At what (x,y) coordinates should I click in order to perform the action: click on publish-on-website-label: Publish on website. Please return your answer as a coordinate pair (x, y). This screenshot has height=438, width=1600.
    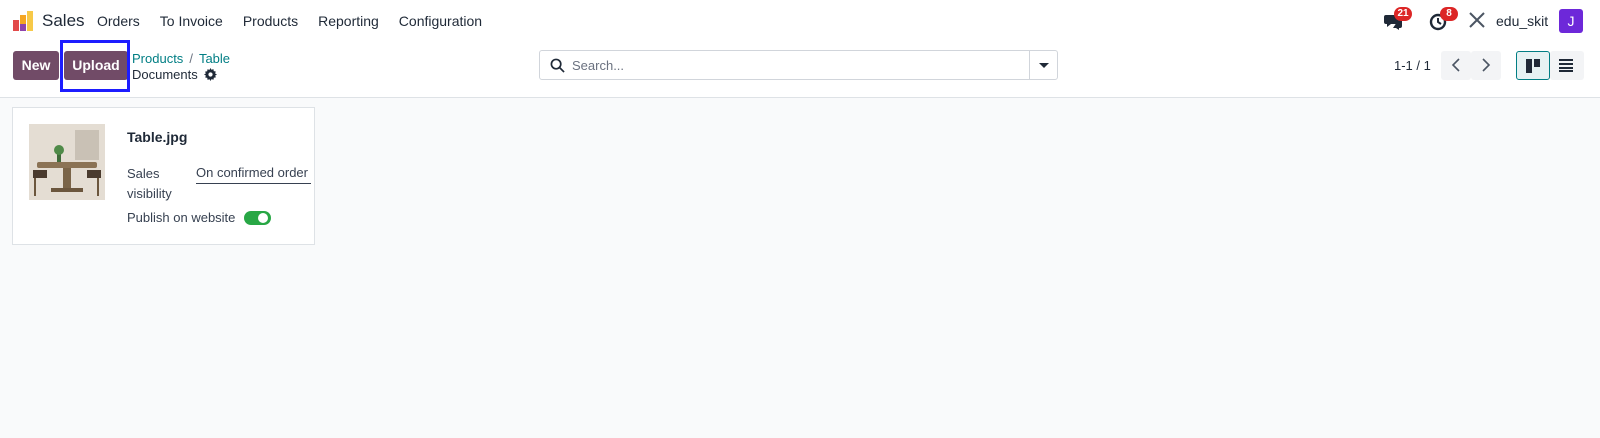
    Looking at the image, I should click on (181, 217).